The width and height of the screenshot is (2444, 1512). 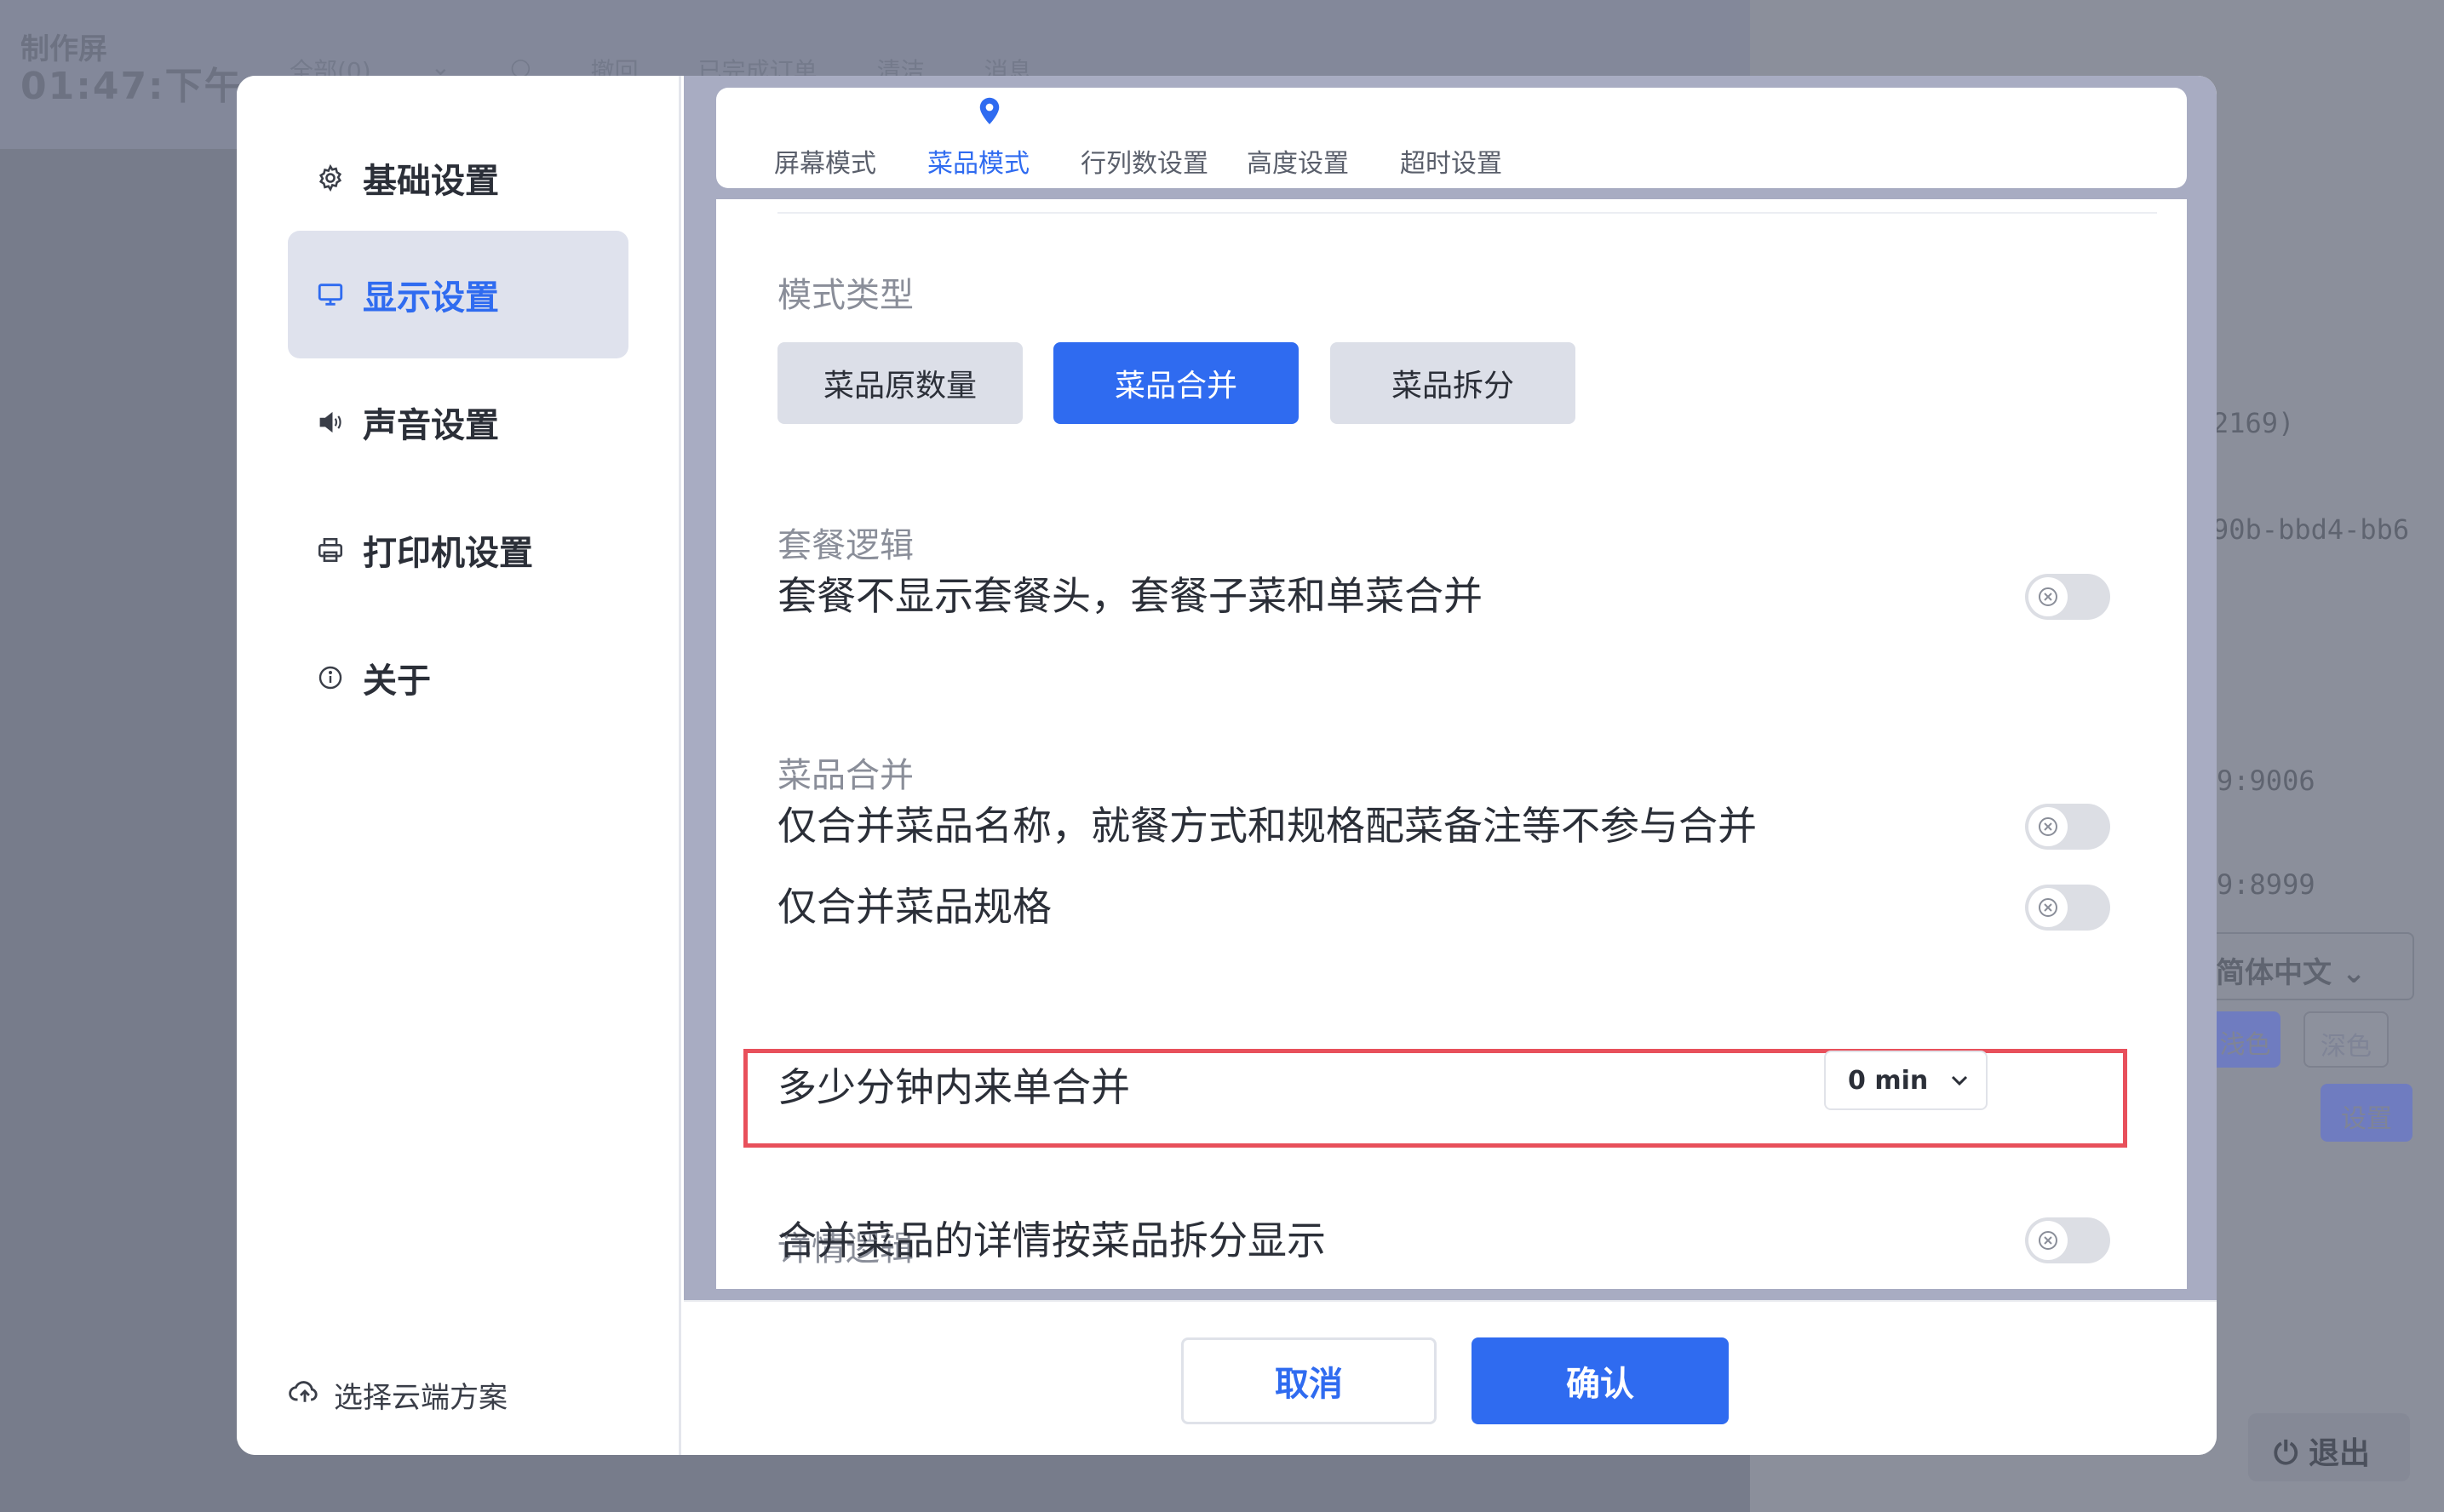 I want to click on tab-screen-mode: 屏幕模式, so click(x=825, y=161).